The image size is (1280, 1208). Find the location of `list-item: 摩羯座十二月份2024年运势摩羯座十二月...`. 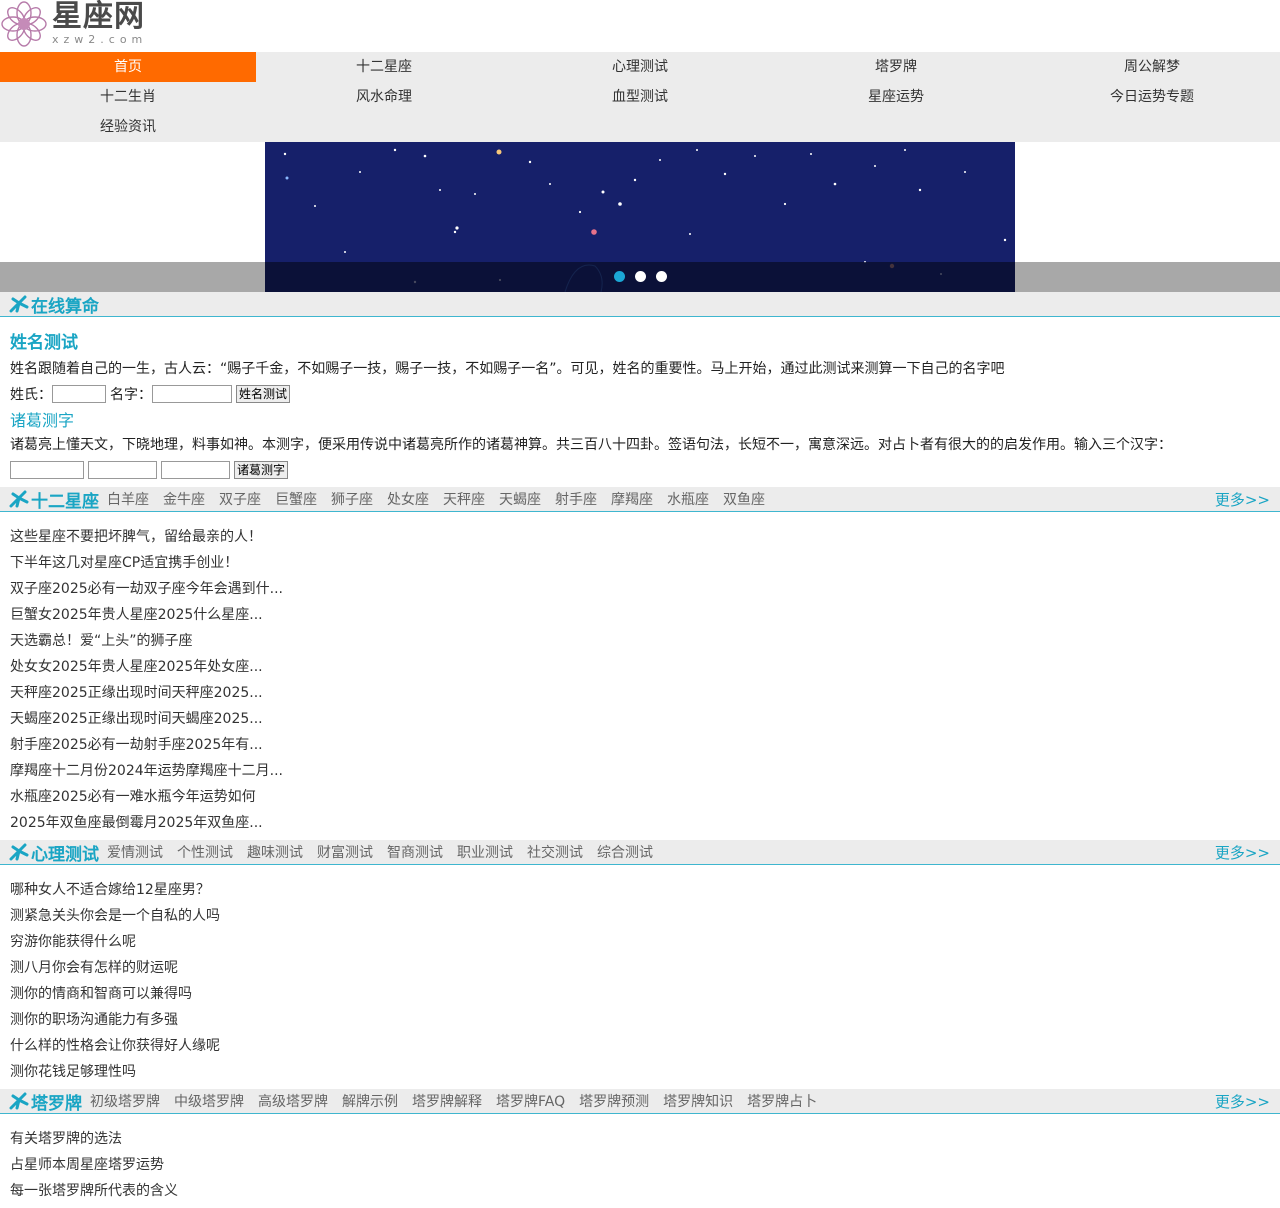

list-item: 摩羯座十二月份2024年运势摩羯座十二月... is located at coordinates (146, 771).